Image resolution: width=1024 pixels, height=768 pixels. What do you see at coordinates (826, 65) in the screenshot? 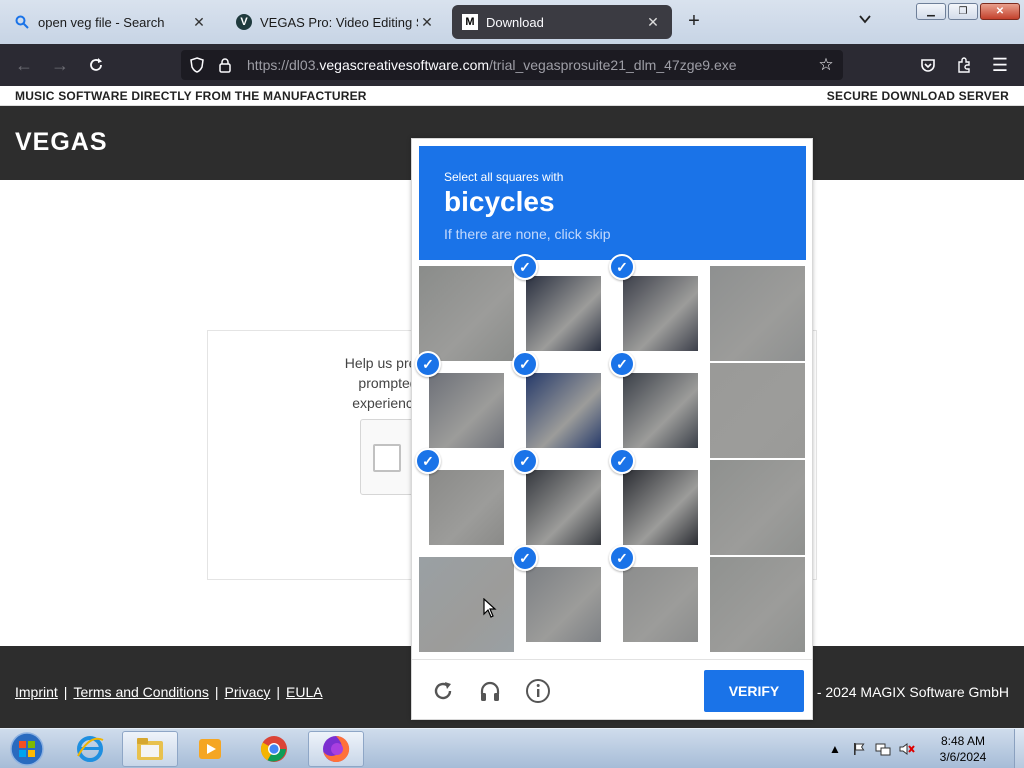
I see `bookmark-star-icon: ☆` at bounding box center [826, 65].